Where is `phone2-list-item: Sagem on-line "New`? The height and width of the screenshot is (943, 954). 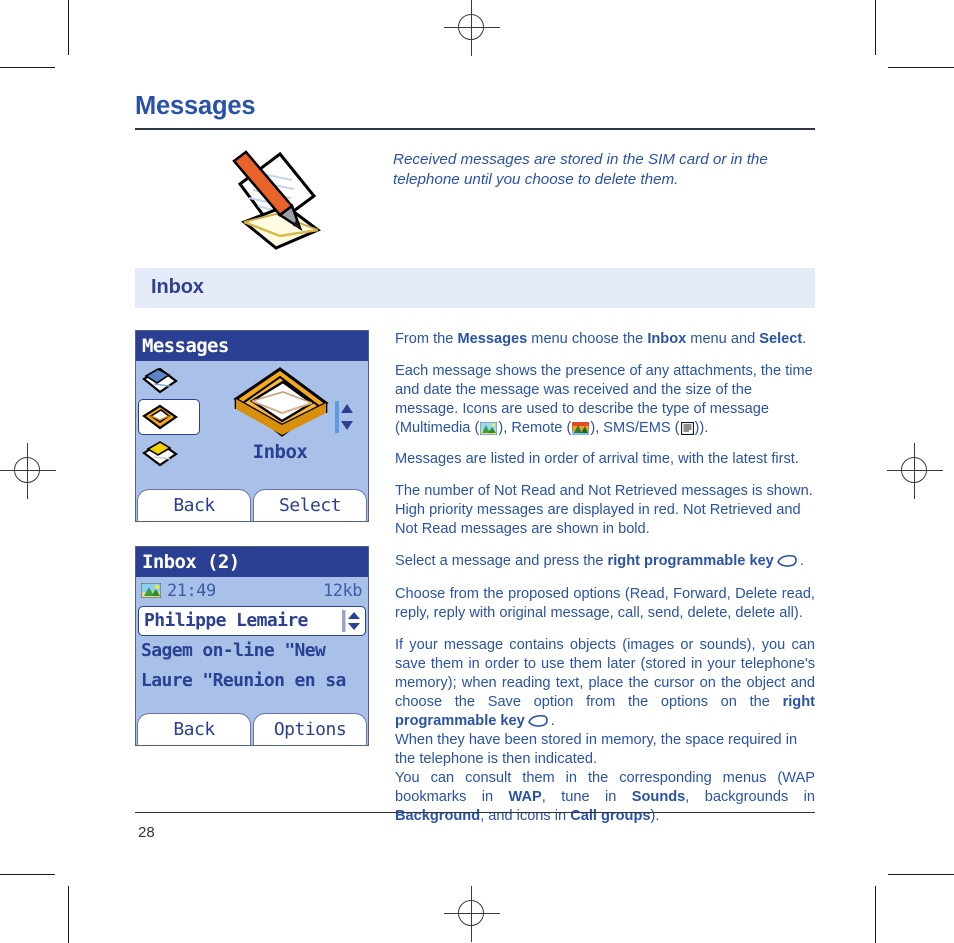 phone2-list-item: Sagem on-line "New is located at coordinates (252, 651).